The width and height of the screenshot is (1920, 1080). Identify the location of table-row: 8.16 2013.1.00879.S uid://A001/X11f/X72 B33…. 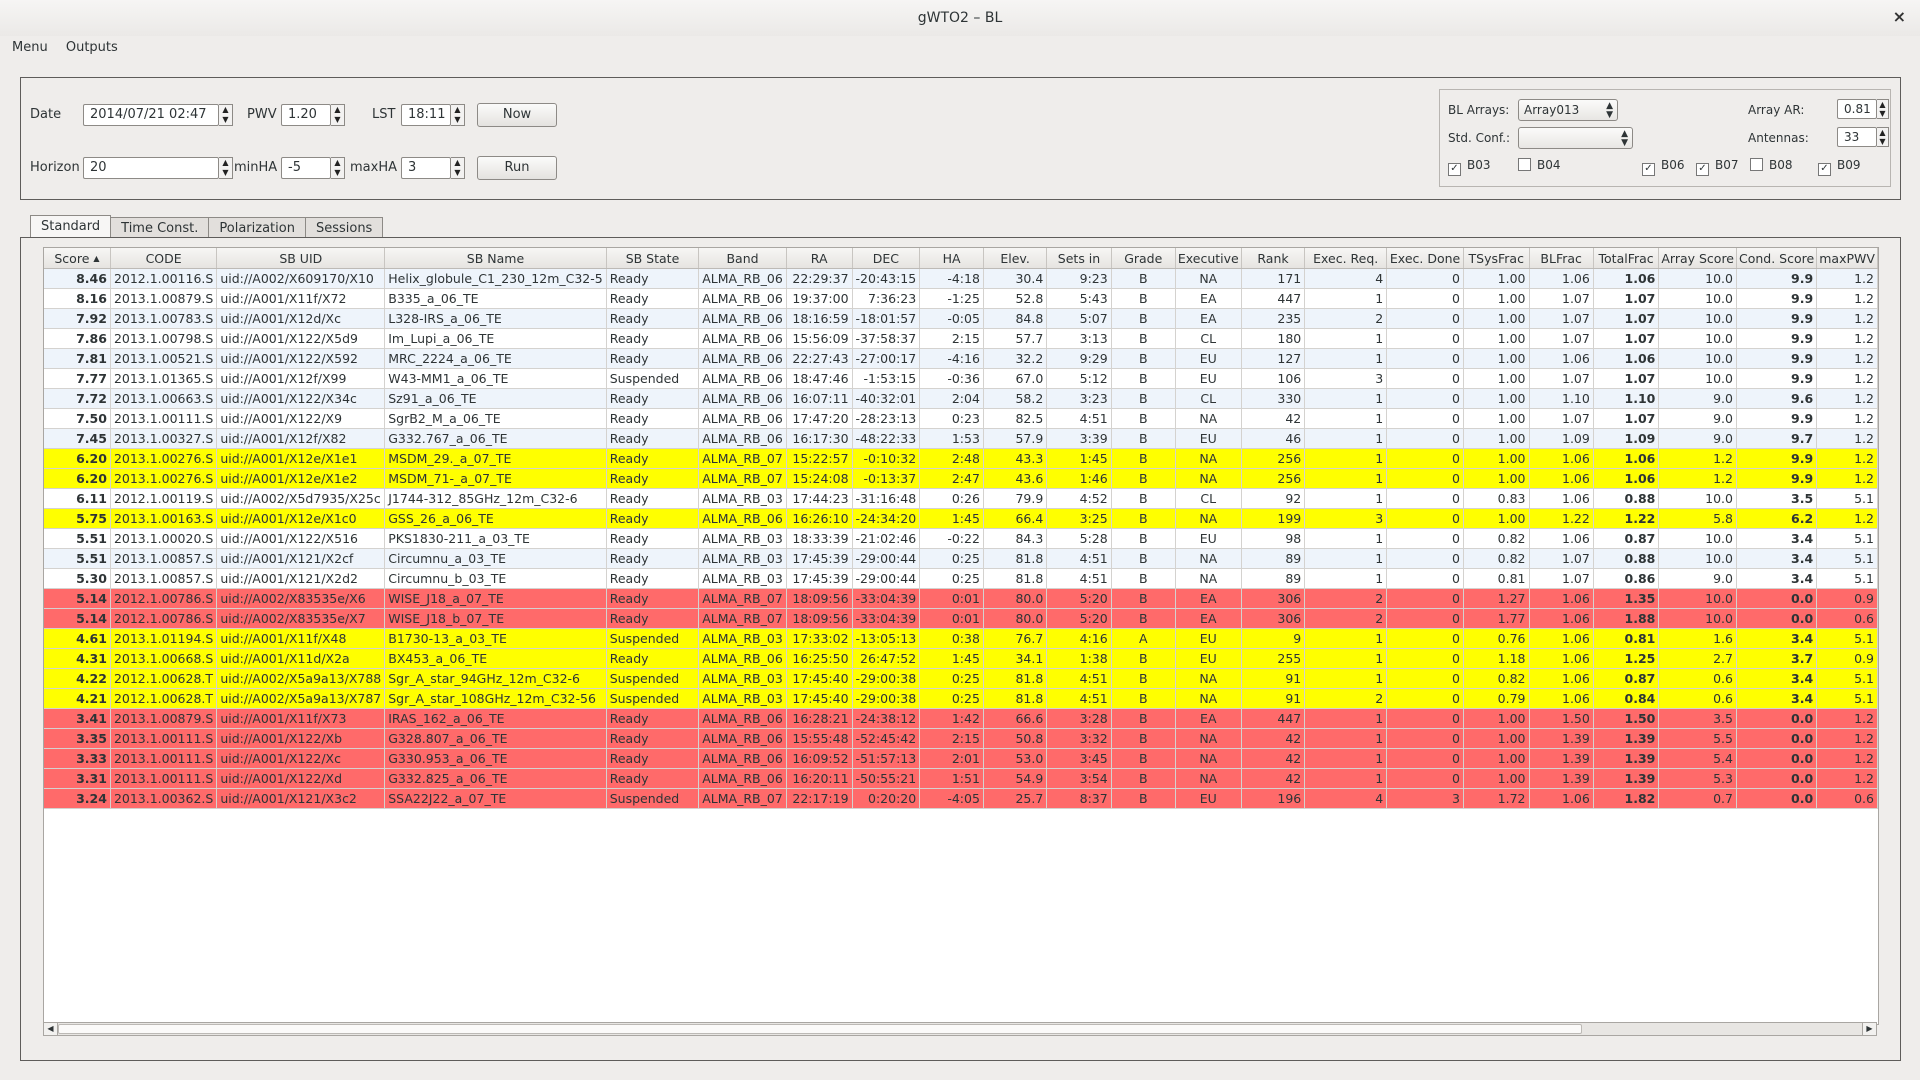
(961, 298).